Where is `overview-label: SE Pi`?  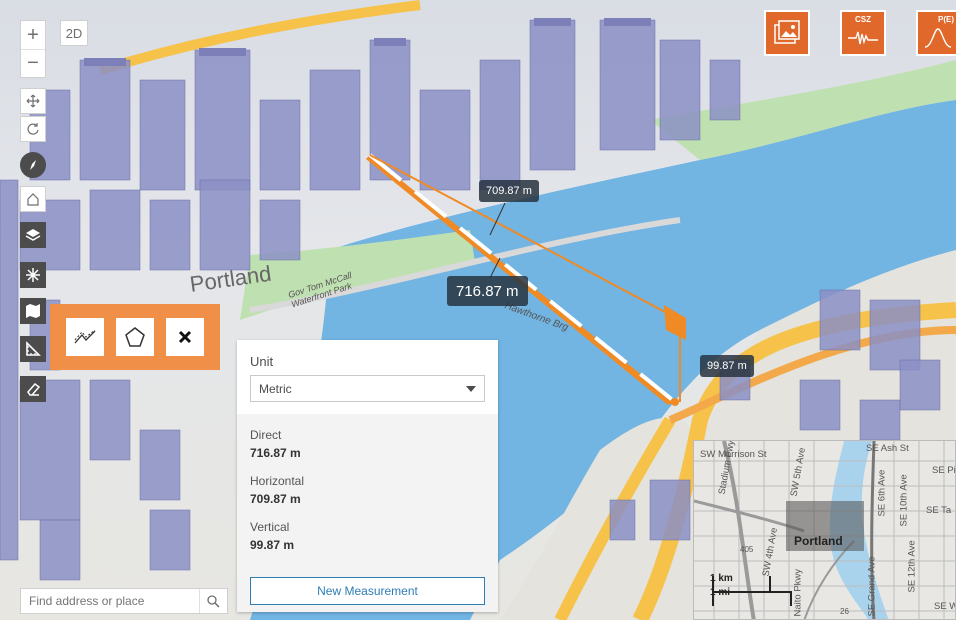
overview-label: SE Pi is located at coordinates (944, 470).